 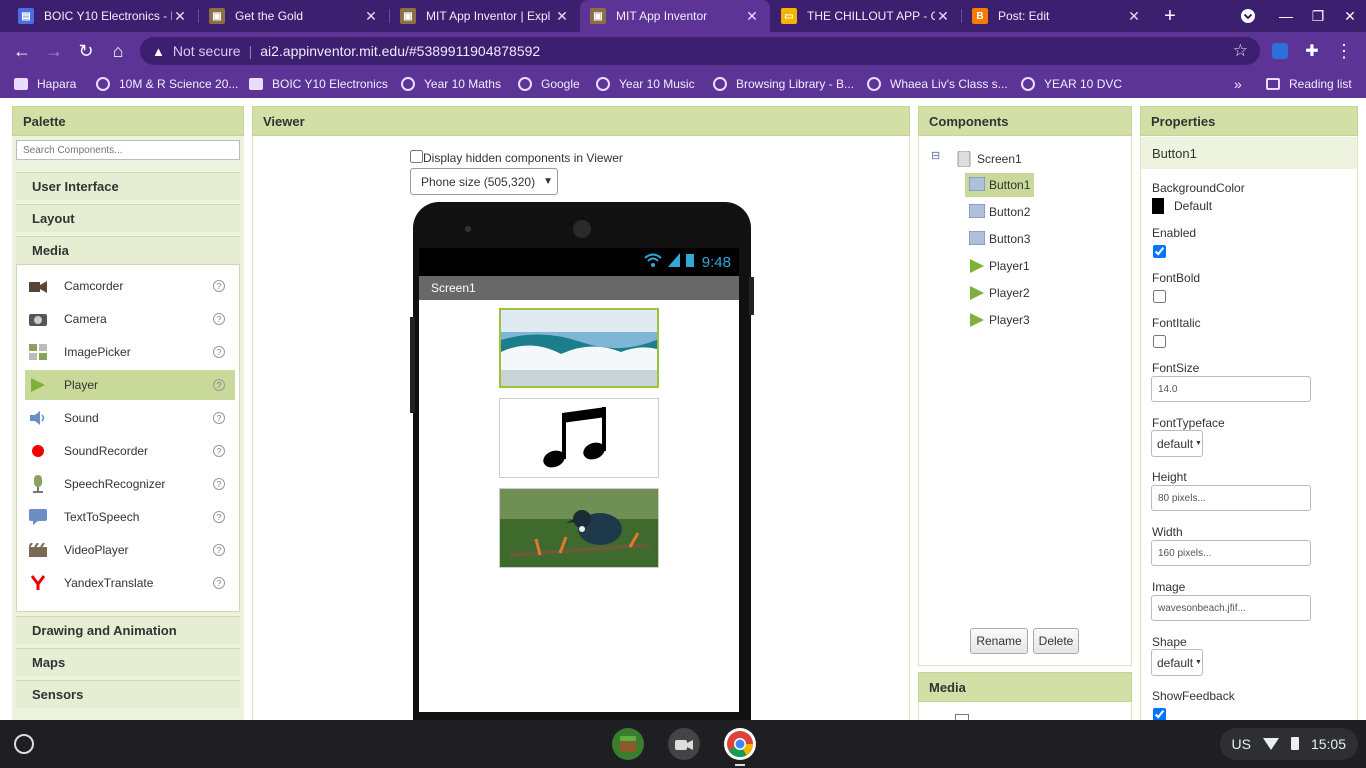 I want to click on bookmark-boic-electronics: BOIC Y10 Electronics, so click(x=318, y=84).